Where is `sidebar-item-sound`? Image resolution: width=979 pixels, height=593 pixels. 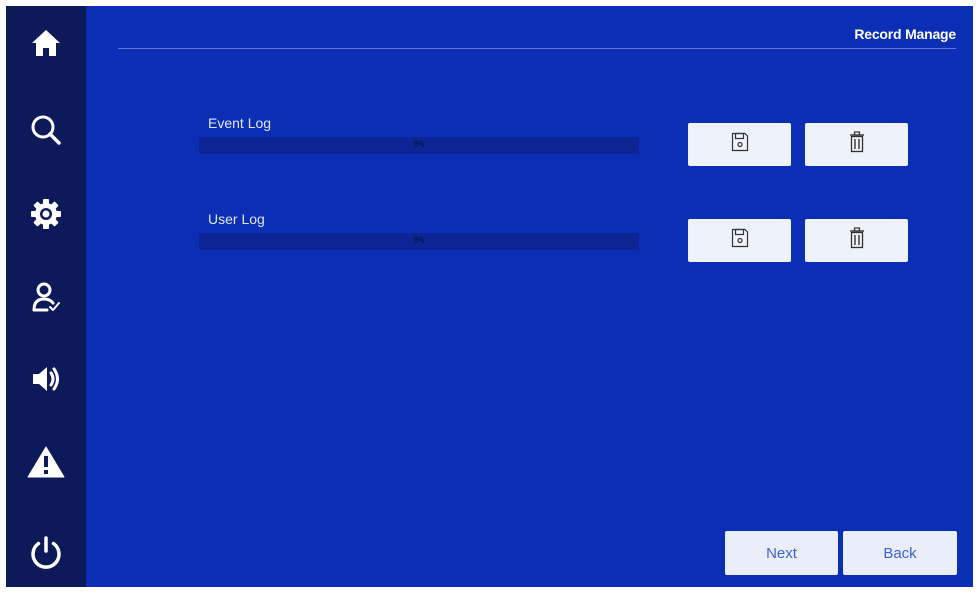 sidebar-item-sound is located at coordinates (46, 379).